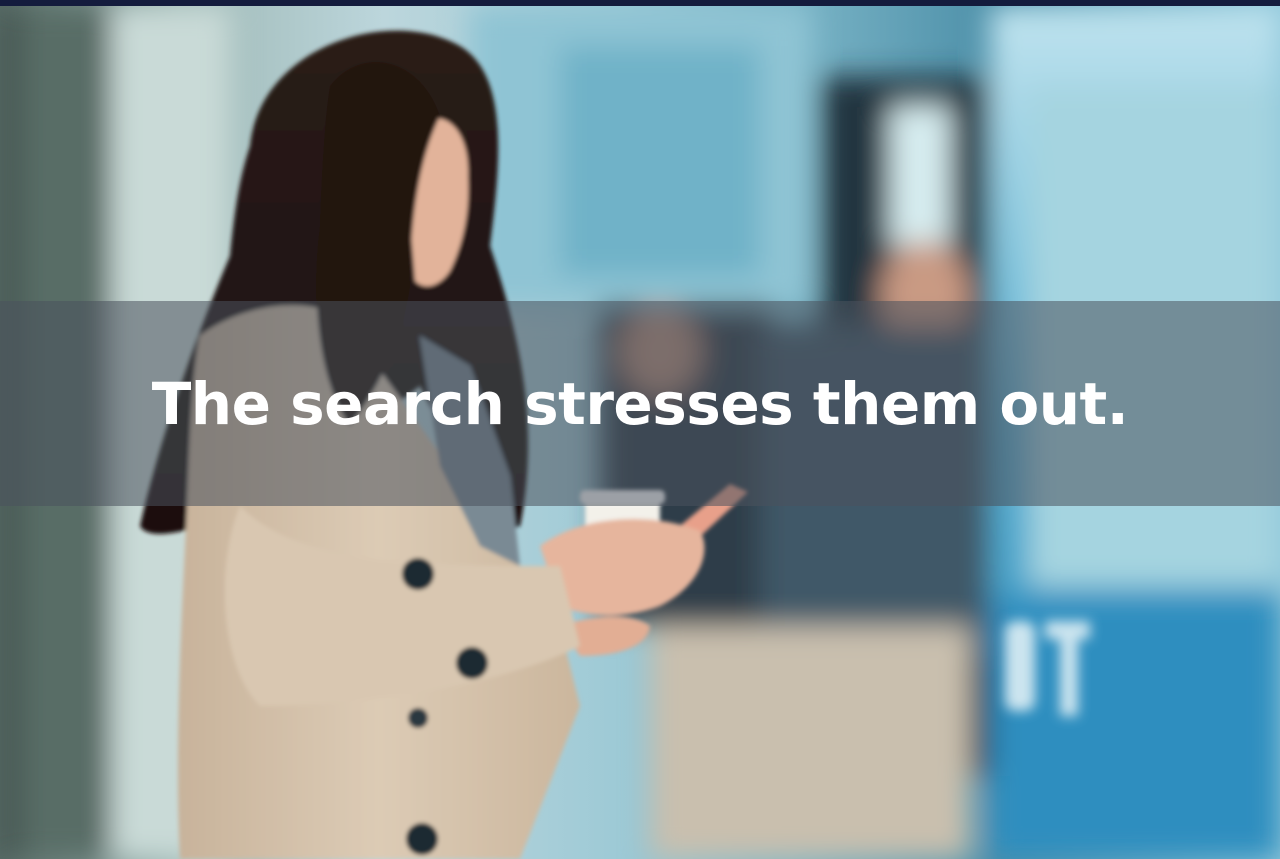 The image size is (1280, 859). What do you see at coordinates (640, 3) in the screenshot?
I see `top-bar` at bounding box center [640, 3].